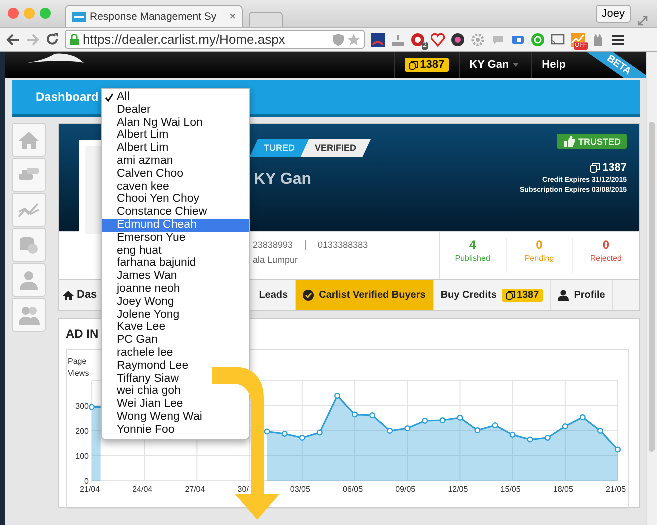 The width and height of the screenshot is (657, 525). Describe the element at coordinates (458, 39) in the screenshot. I see `color-wheel-icon` at that location.